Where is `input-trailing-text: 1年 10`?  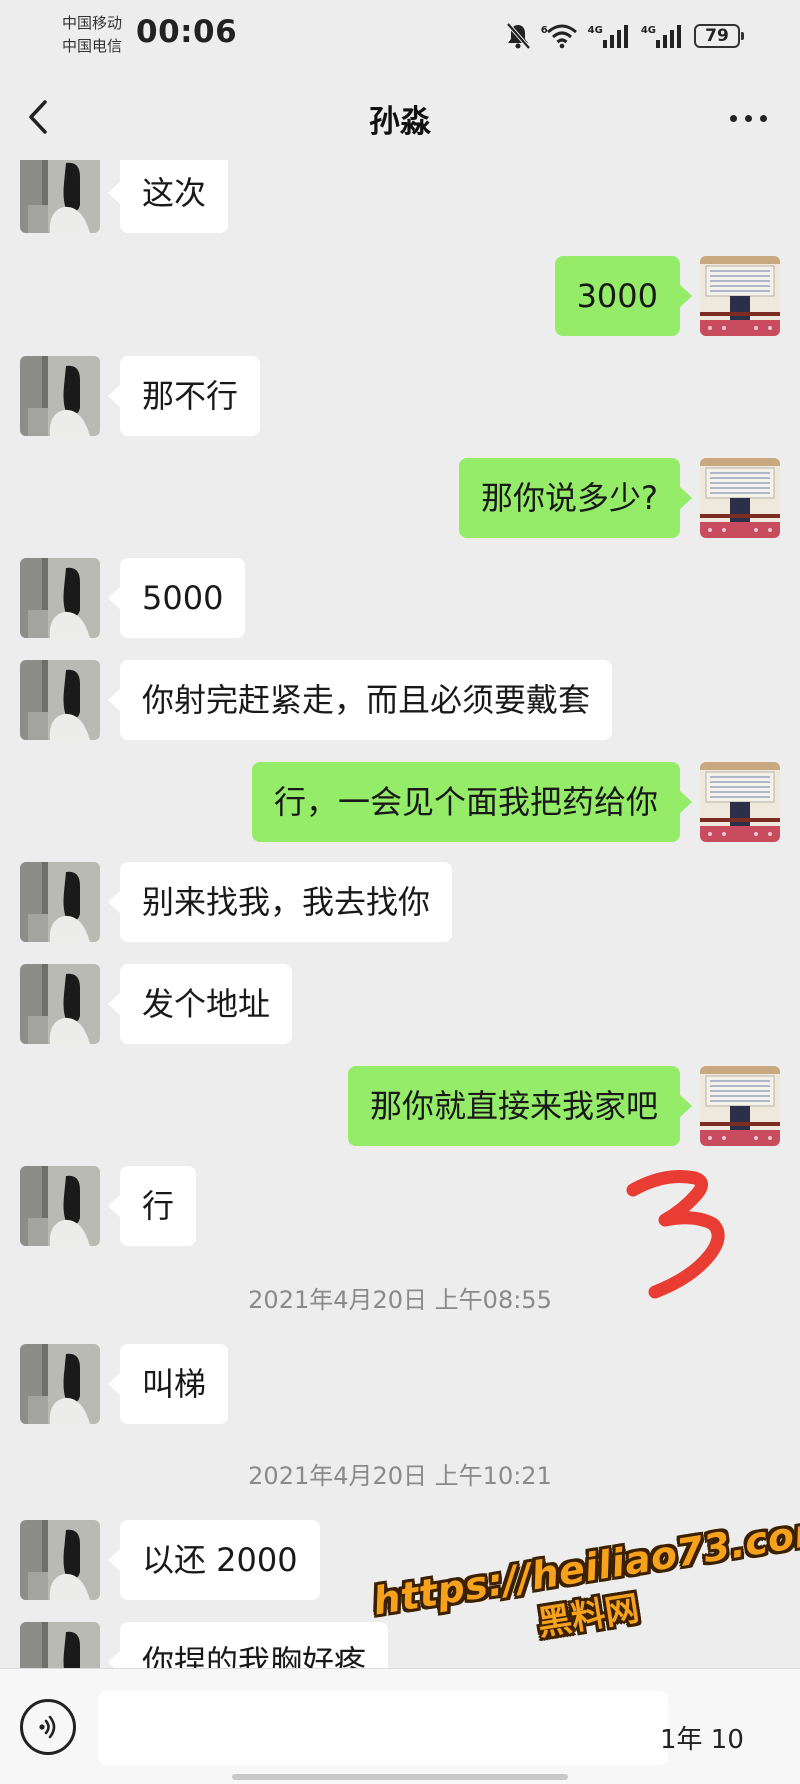
input-trailing-text: 1年 10 is located at coordinates (702, 1740).